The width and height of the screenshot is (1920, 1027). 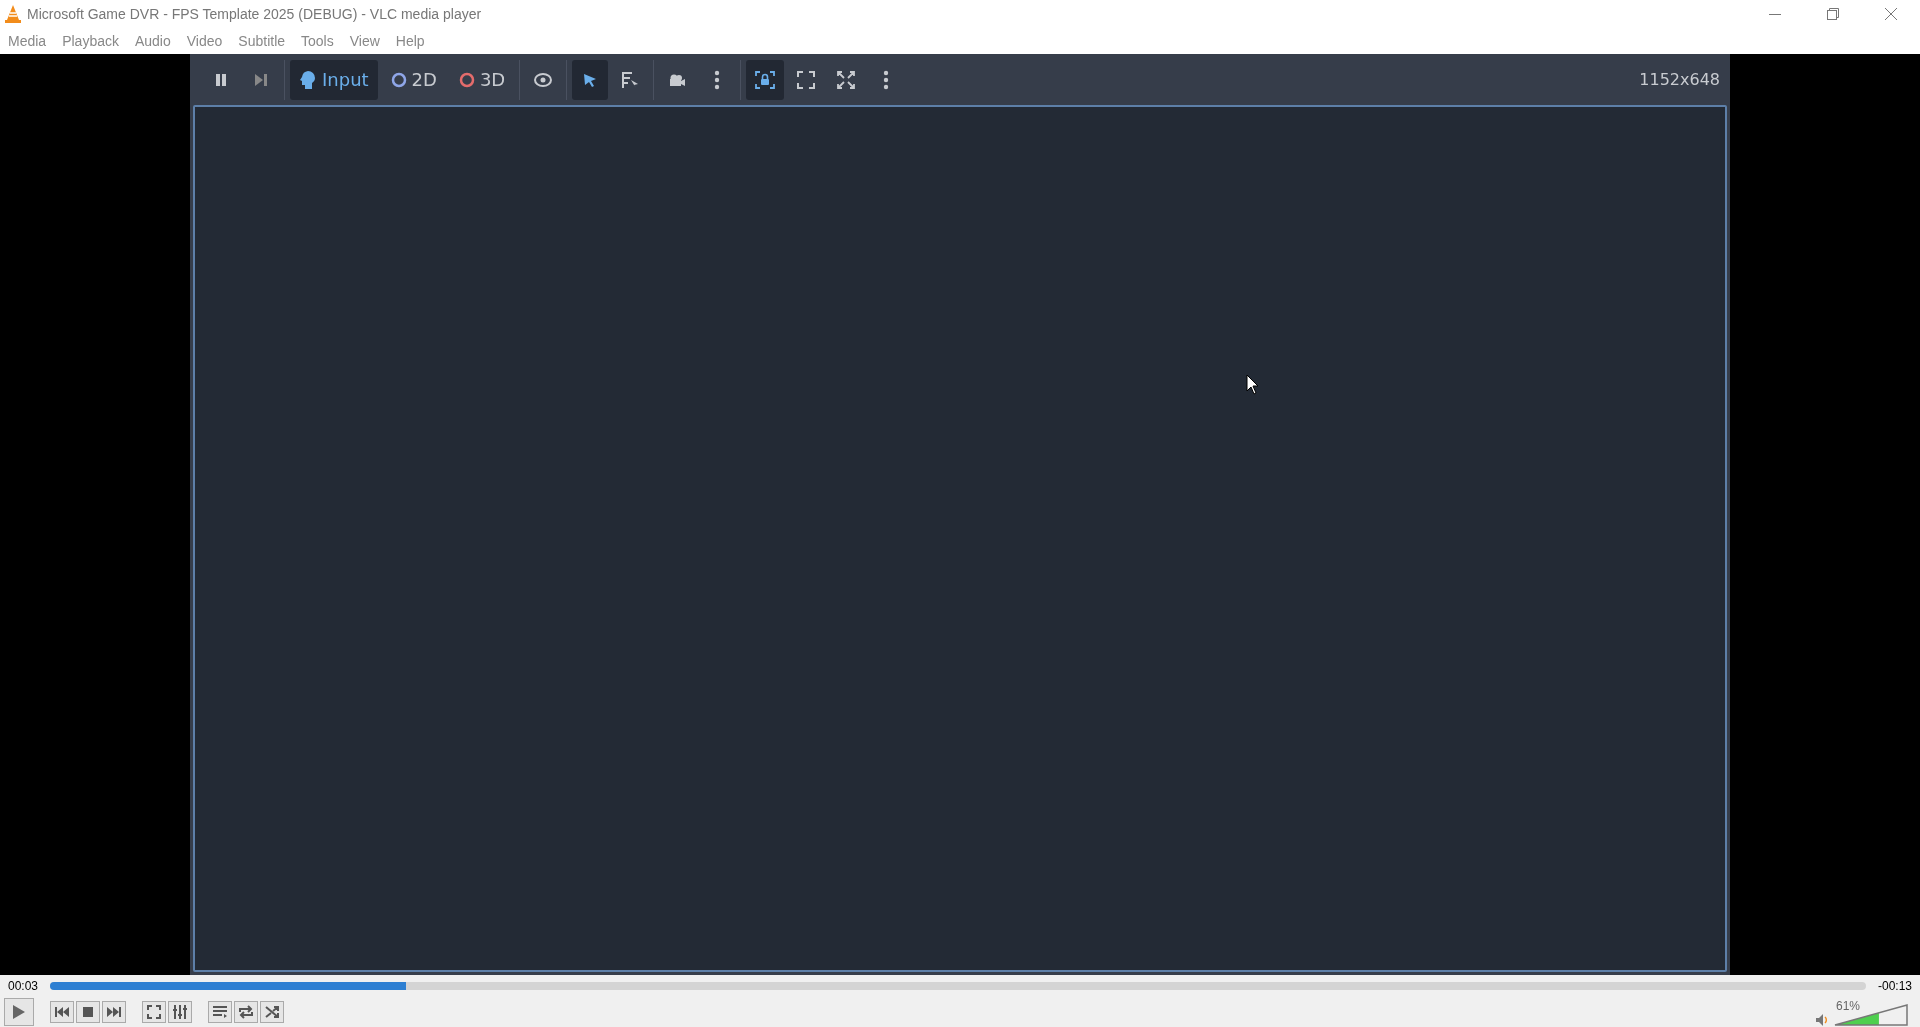 I want to click on skip-forward-icon, so click(x=114, y=1012).